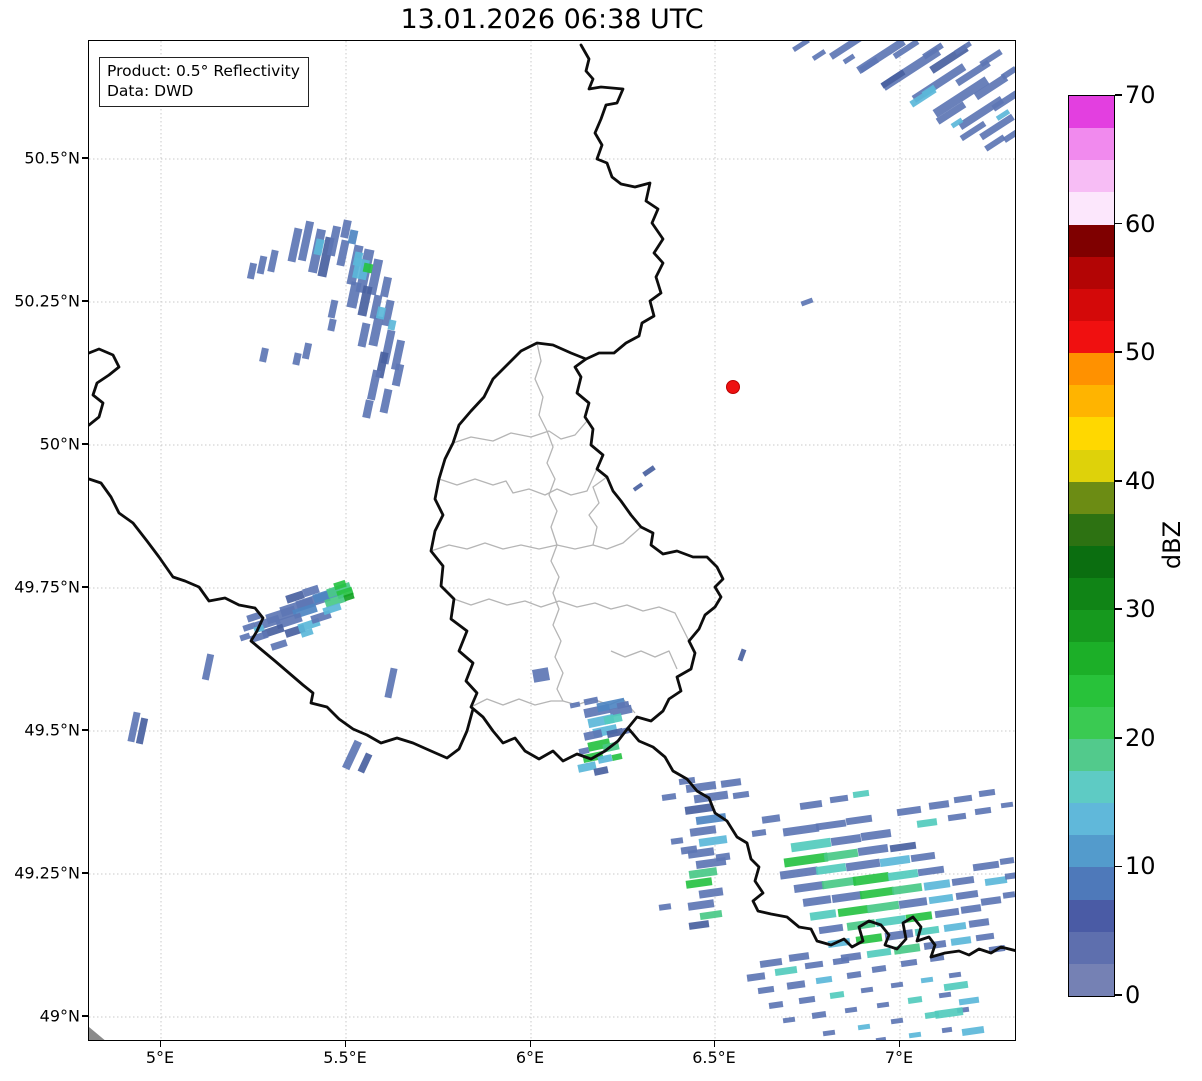 The image size is (1202, 1081). I want to click on figure-title: 13.01.2026 06:38 UTC, so click(552, 19).